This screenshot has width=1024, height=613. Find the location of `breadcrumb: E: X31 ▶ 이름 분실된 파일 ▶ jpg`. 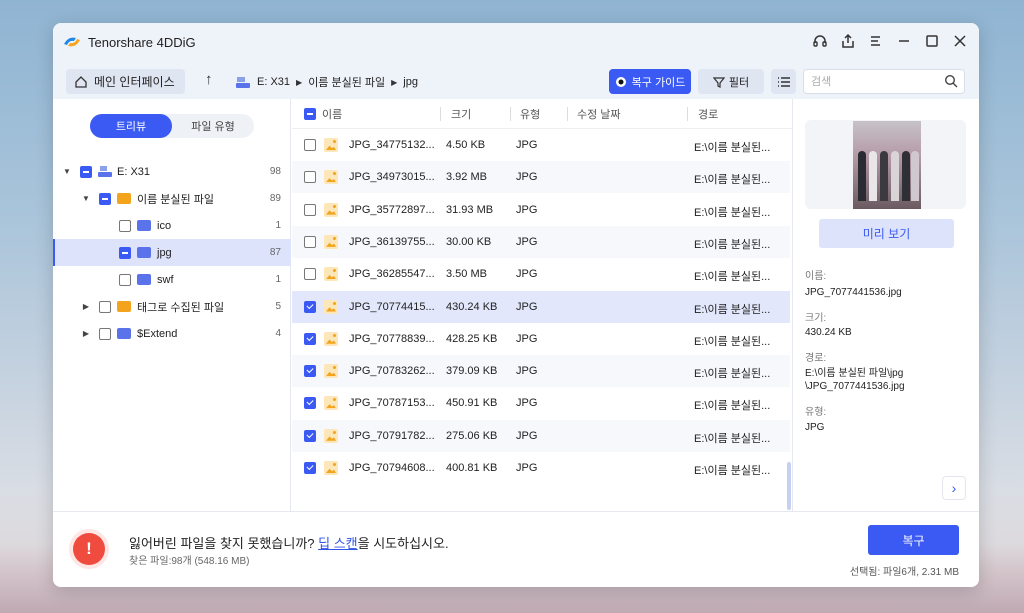

breadcrumb: E: X31 ▶ 이름 분실된 파일 ▶ jpg is located at coordinates (326, 82).